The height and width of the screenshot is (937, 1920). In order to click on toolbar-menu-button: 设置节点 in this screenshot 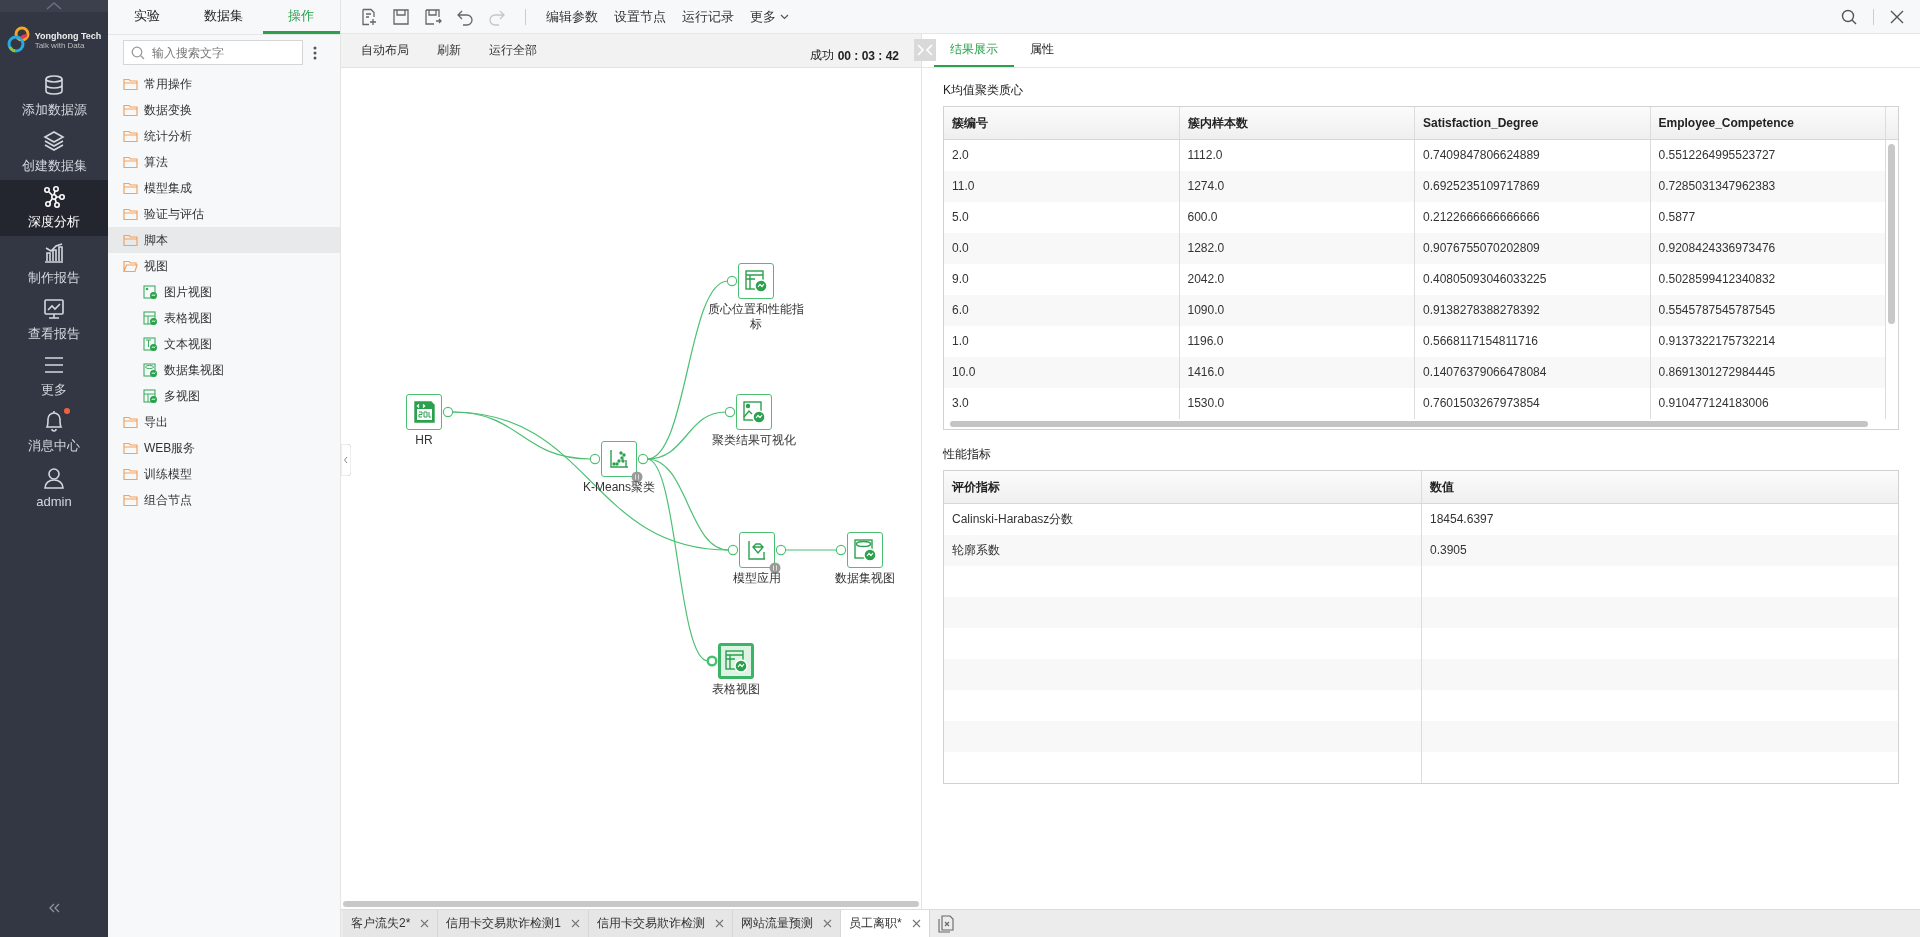, I will do `click(640, 16)`.